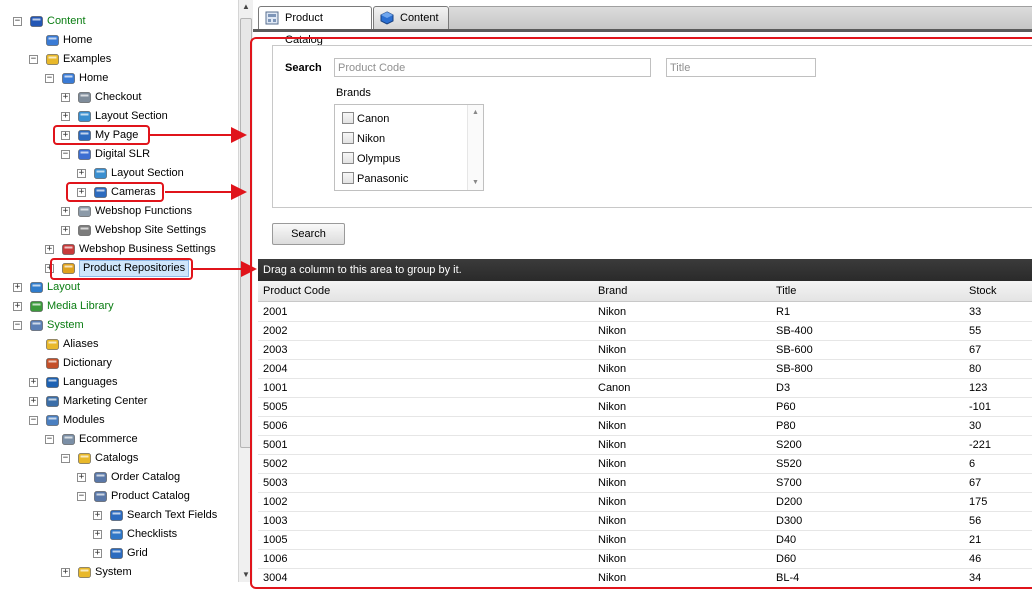 The height and width of the screenshot is (589, 1032). What do you see at coordinates (740, 17) in the screenshot?
I see `tab-strip-background` at bounding box center [740, 17].